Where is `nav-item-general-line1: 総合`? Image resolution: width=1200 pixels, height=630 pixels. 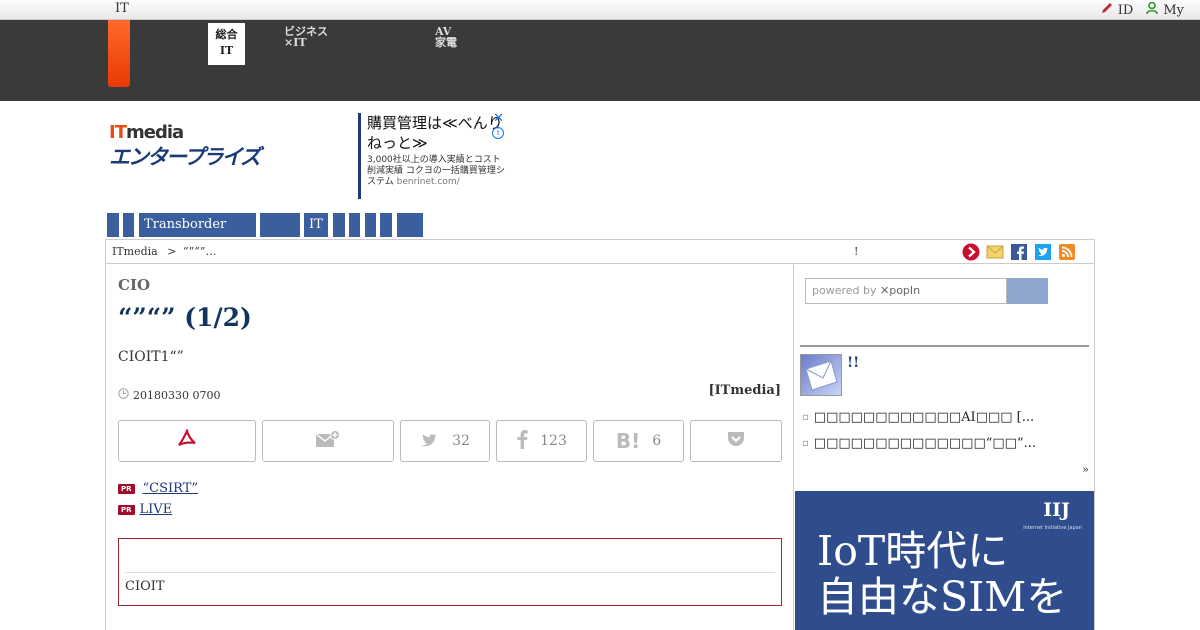 nav-item-general-line1: 総合 is located at coordinates (226, 34).